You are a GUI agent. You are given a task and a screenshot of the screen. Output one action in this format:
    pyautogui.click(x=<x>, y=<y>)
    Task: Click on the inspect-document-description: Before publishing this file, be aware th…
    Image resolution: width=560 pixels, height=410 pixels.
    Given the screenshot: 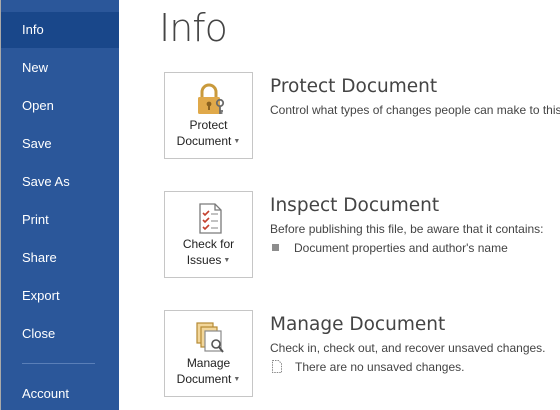 What is the action you would take?
    pyautogui.click(x=407, y=229)
    